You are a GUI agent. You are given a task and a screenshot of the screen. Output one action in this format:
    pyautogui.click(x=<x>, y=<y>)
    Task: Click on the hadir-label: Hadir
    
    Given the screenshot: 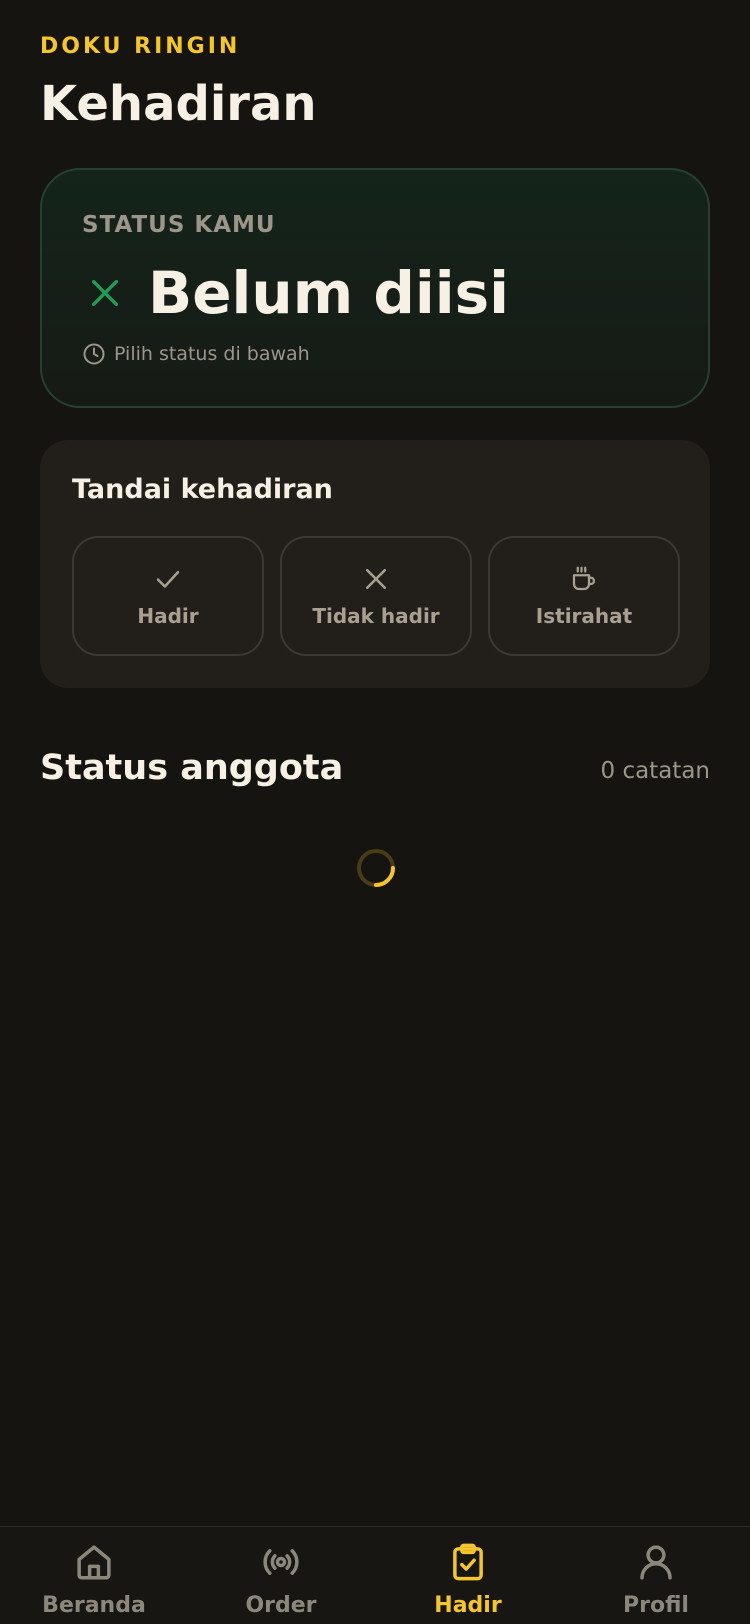 What is the action you would take?
    pyautogui.click(x=168, y=616)
    